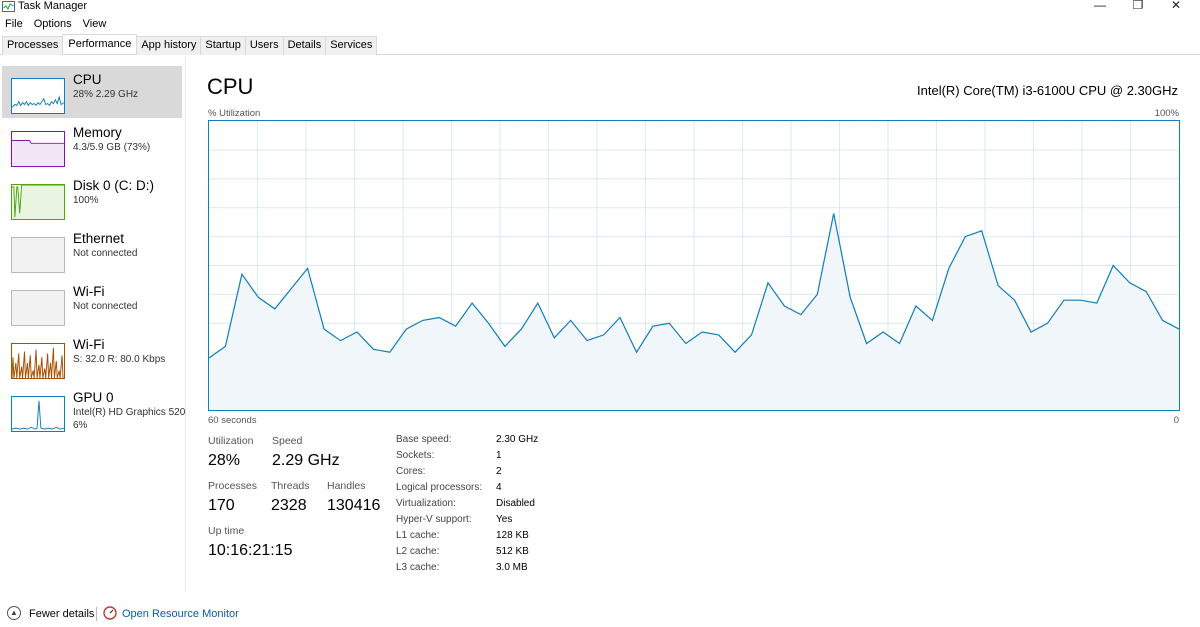  What do you see at coordinates (14, 24) in the screenshot?
I see `menu-file: File` at bounding box center [14, 24].